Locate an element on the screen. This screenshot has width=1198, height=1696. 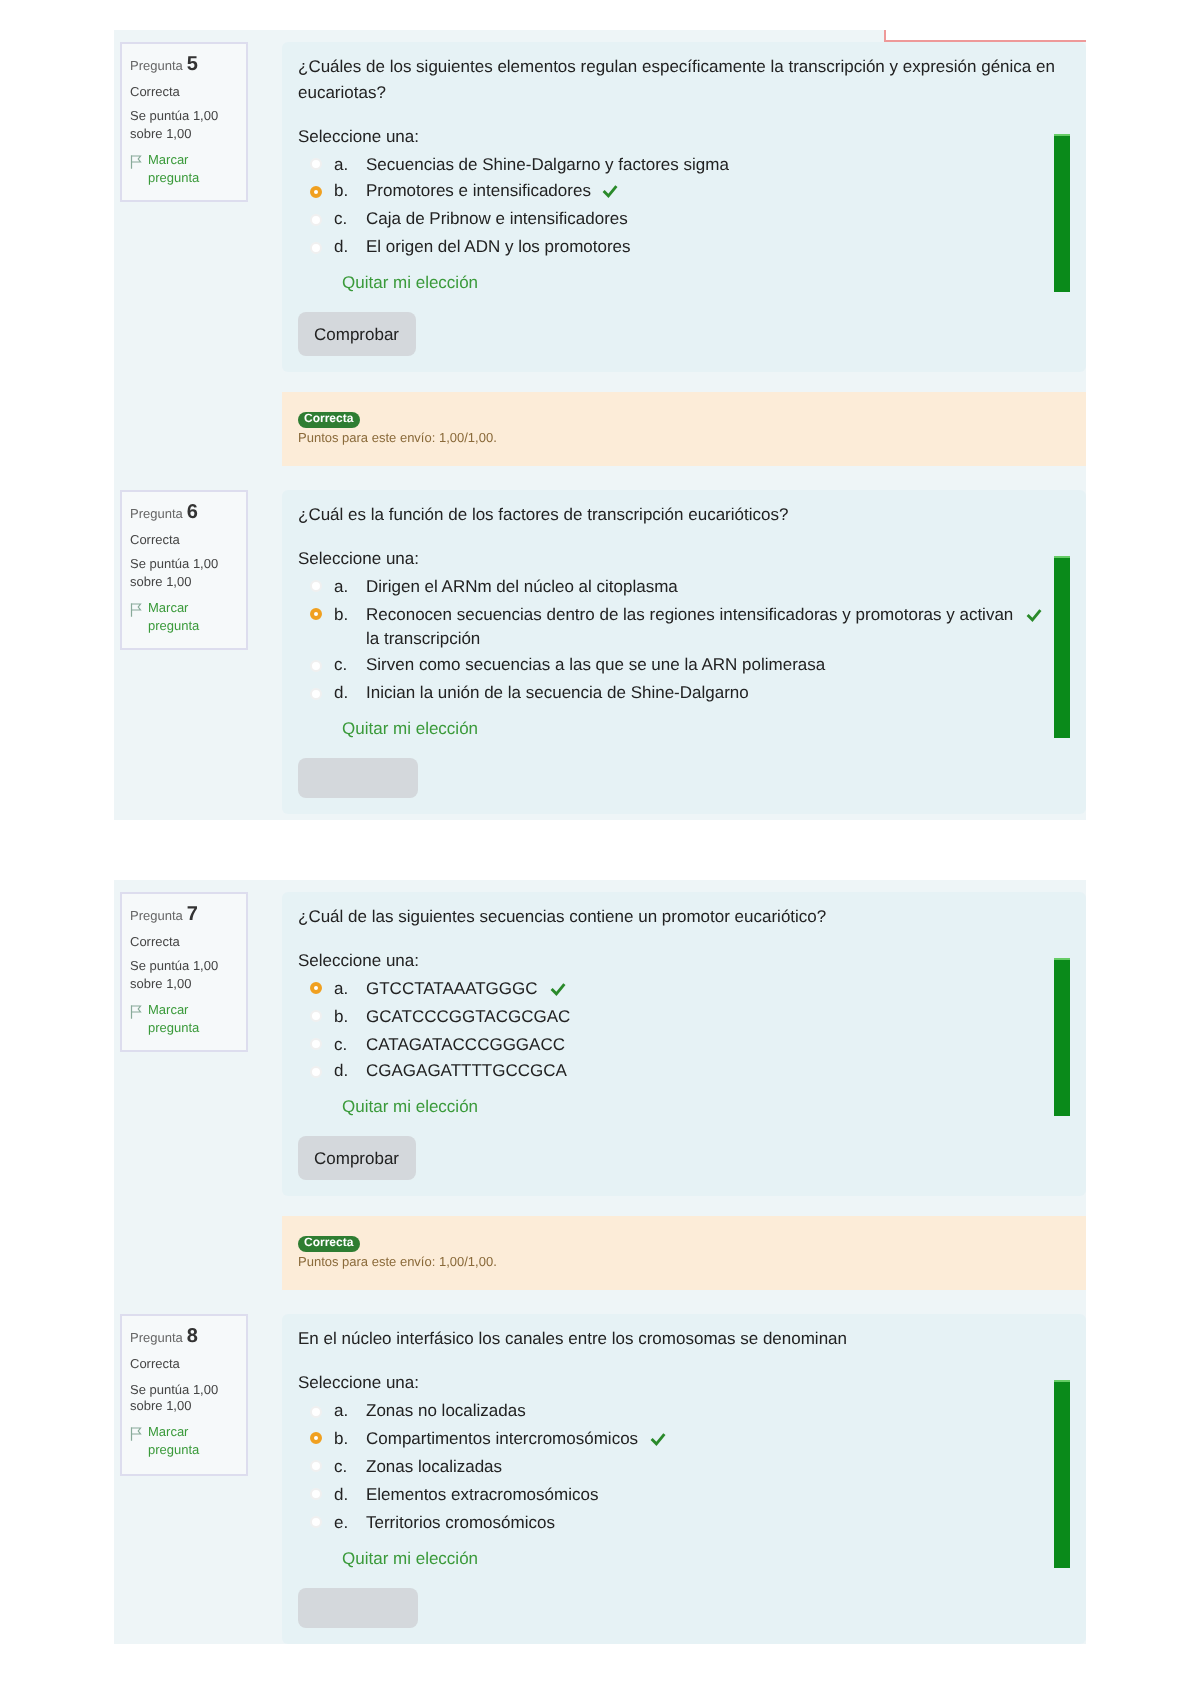
option-text: Zonas no localizadas is located at coordinates (446, 1412).